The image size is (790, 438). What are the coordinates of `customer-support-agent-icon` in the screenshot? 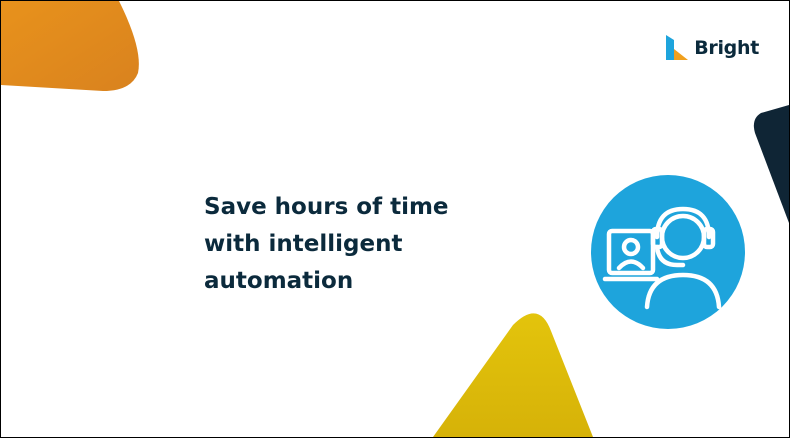 It's located at (668, 252).